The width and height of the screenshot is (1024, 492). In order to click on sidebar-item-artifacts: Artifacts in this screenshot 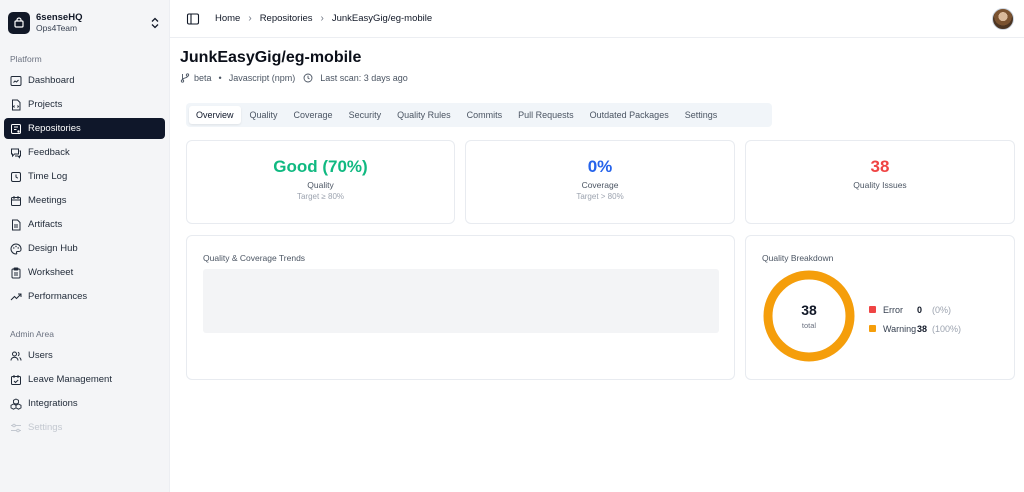, I will do `click(84, 224)`.